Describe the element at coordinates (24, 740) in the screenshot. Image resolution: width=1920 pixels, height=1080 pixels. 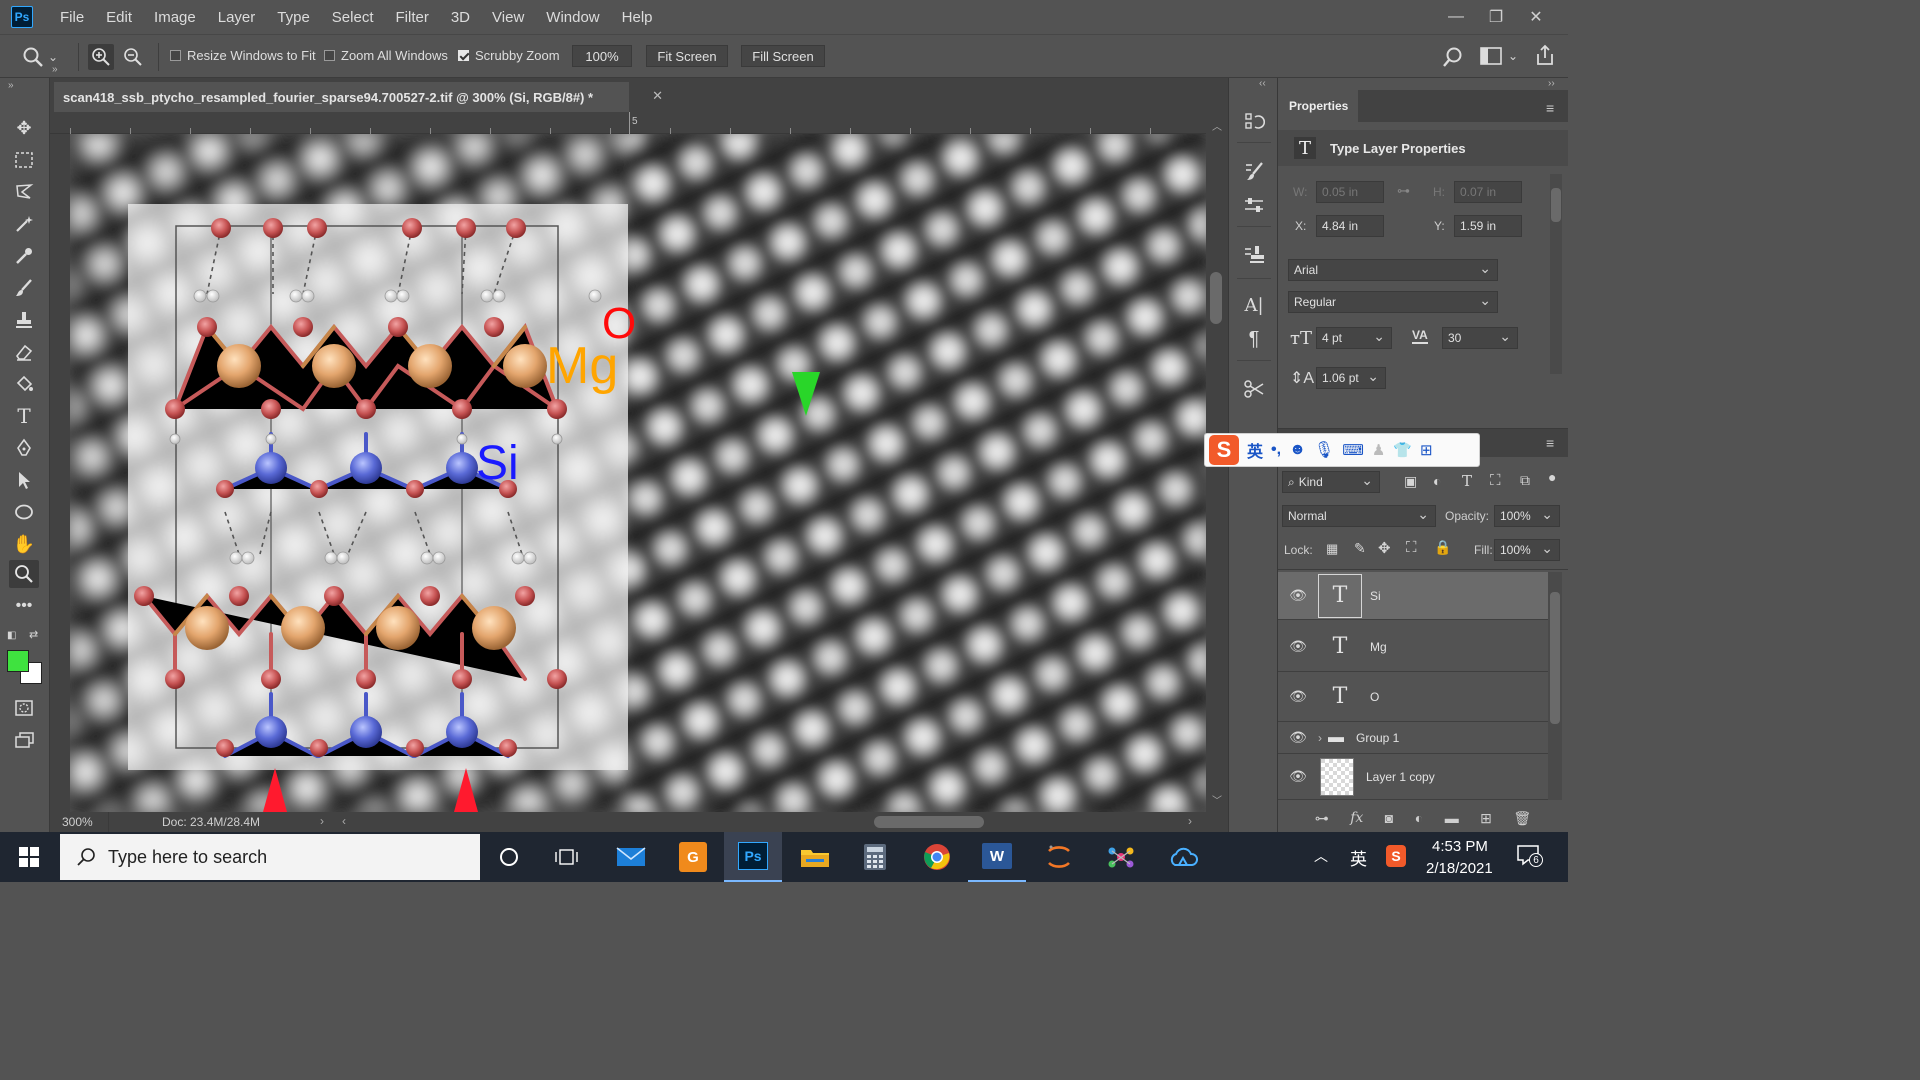
I see `screen-mode-icon` at that location.